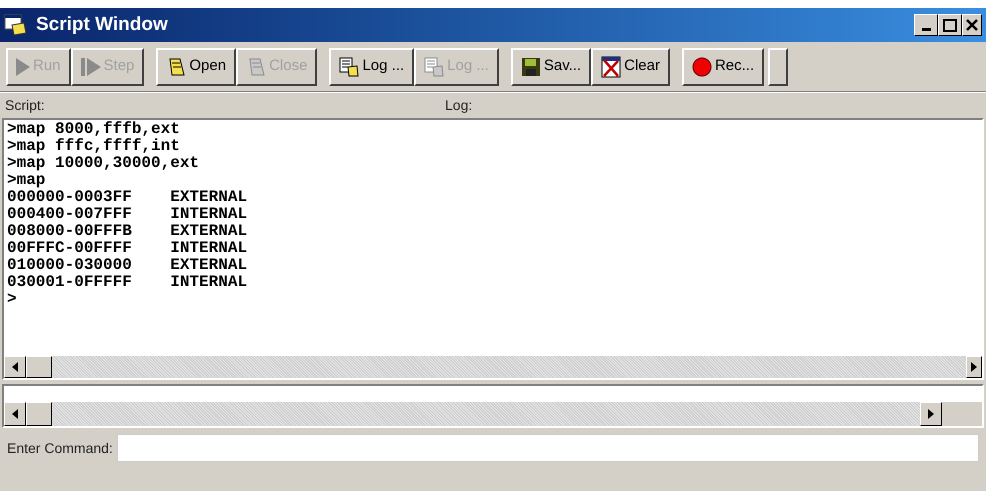 The height and width of the screenshot is (491, 986). Describe the element at coordinates (60, 448) in the screenshot. I see `command-label: Enter Command:` at that location.